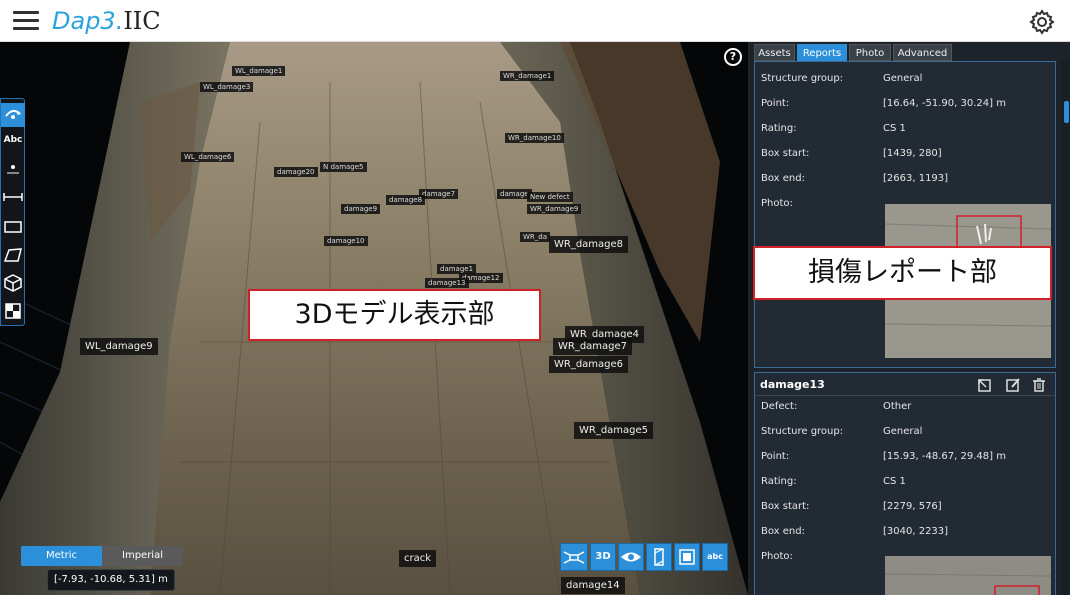 The image size is (1070, 595). Describe the element at coordinates (535, 21) in the screenshot. I see `top-bar: Dap3.IIC` at that location.